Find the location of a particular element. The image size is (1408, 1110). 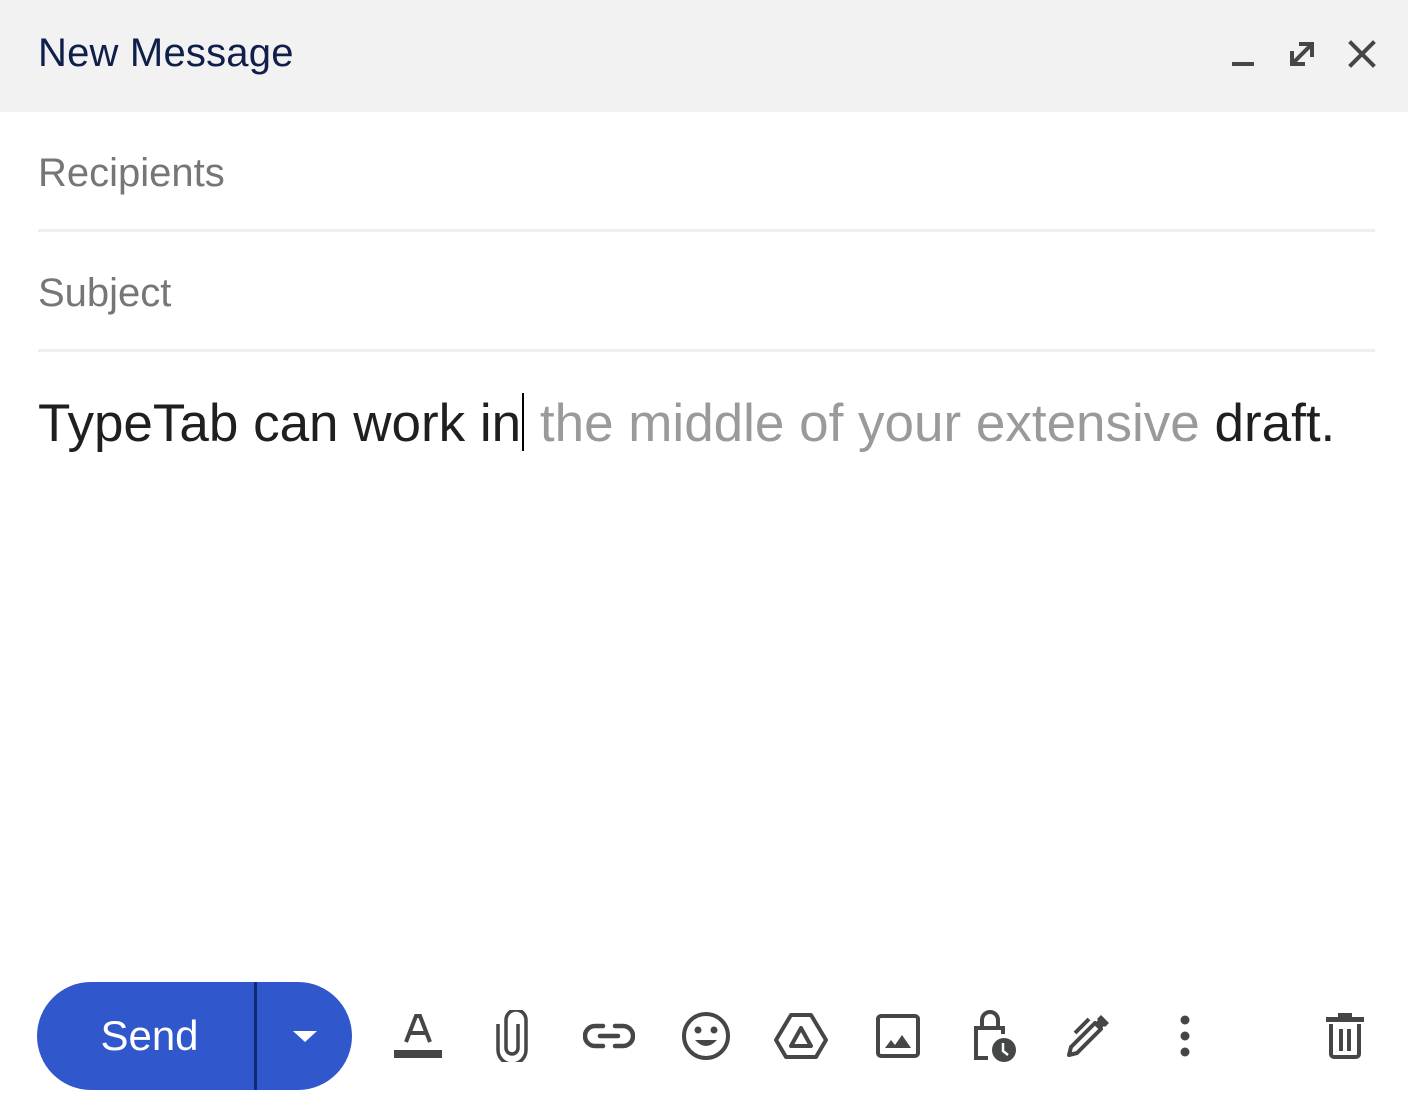

recipients-row is located at coordinates (706, 173).